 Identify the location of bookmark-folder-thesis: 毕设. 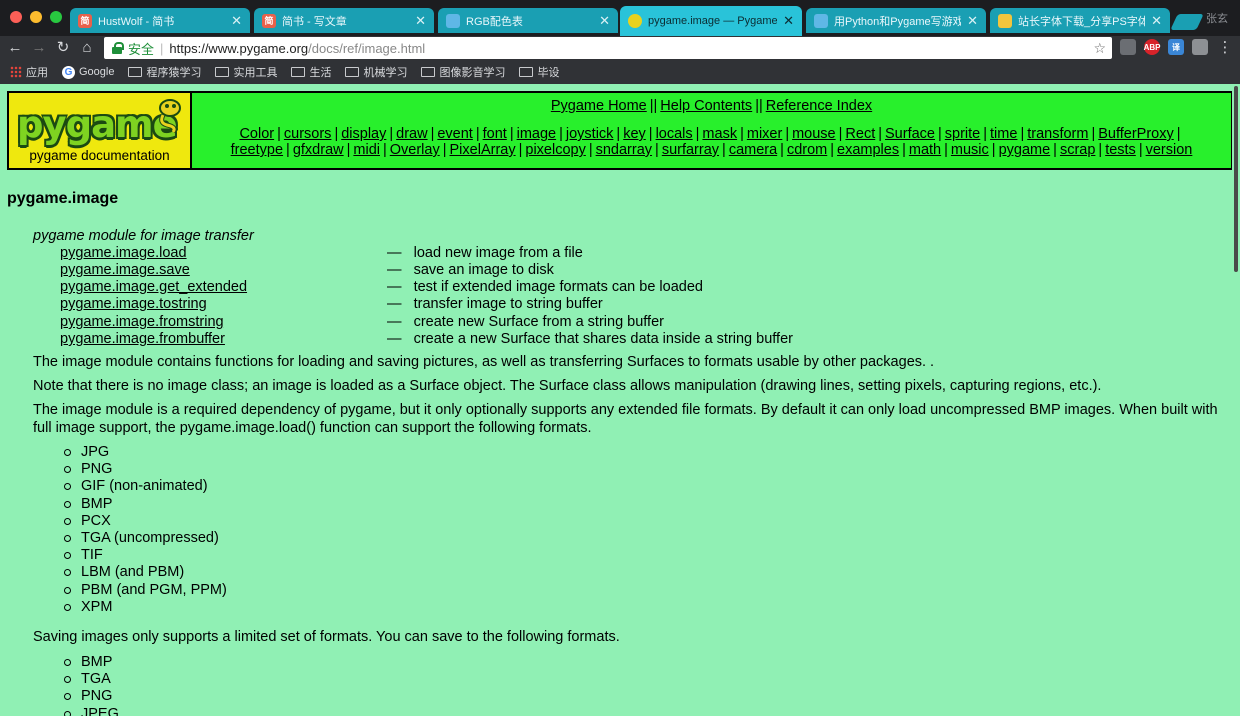
(539, 72).